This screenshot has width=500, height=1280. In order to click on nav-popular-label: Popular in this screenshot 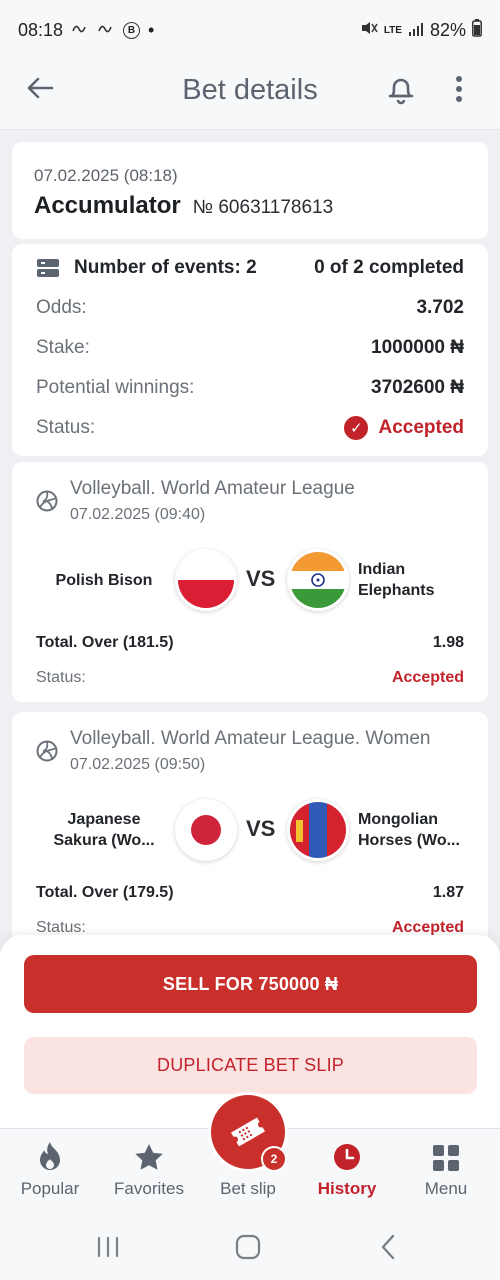, I will do `click(50, 1188)`.